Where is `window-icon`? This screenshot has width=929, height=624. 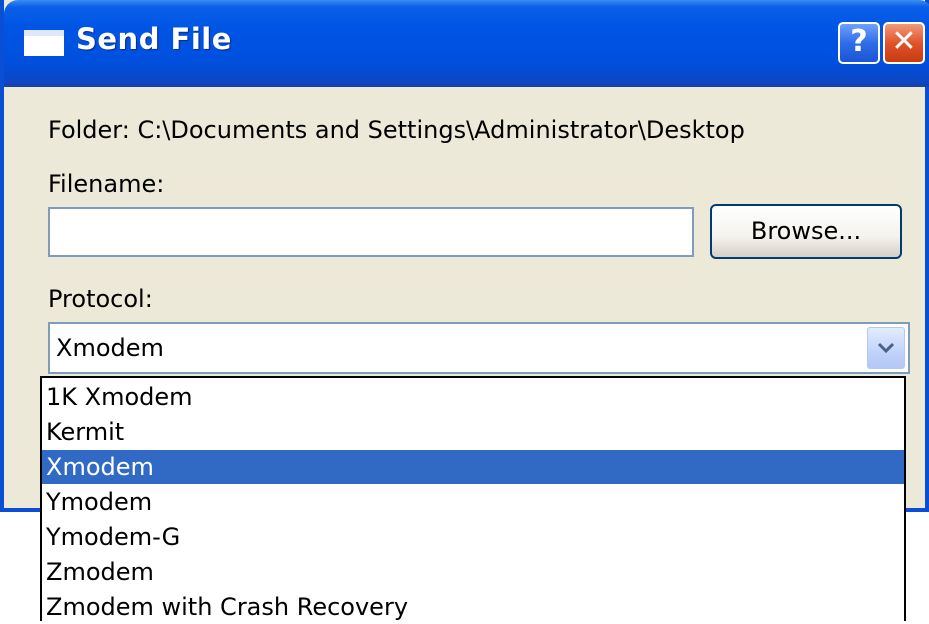 window-icon is located at coordinates (44, 43).